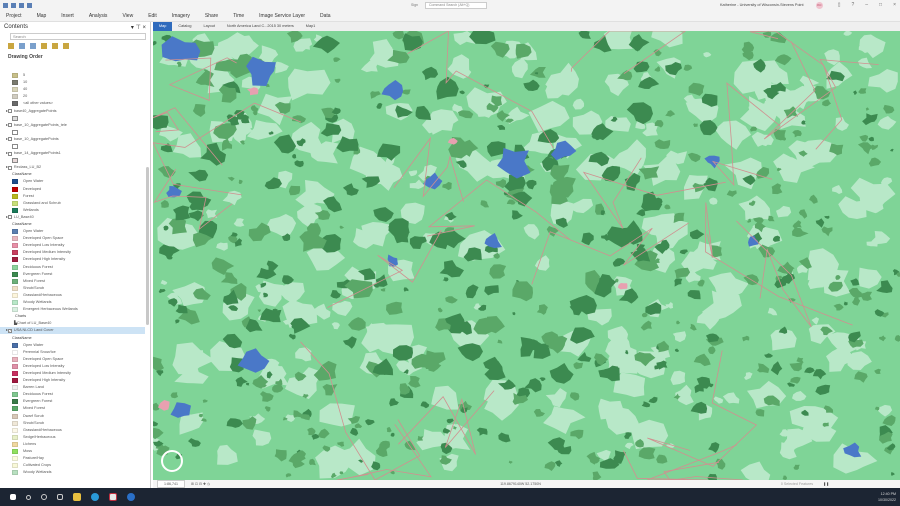  Describe the element at coordinates (311, 26) in the screenshot. I see `map-tab: Map1` at that location.